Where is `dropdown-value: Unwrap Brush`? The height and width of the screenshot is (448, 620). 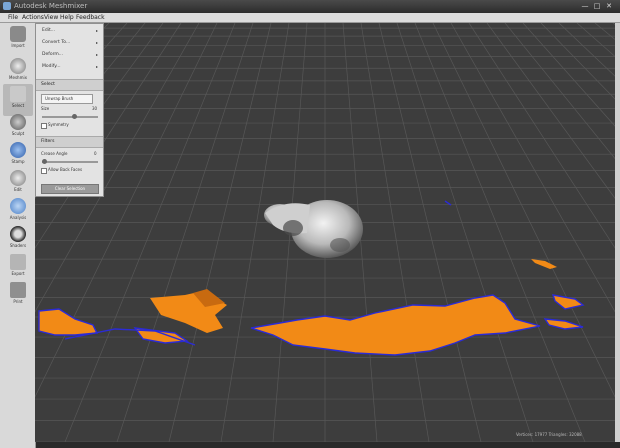 dropdown-value: Unwrap Brush is located at coordinates (59, 98).